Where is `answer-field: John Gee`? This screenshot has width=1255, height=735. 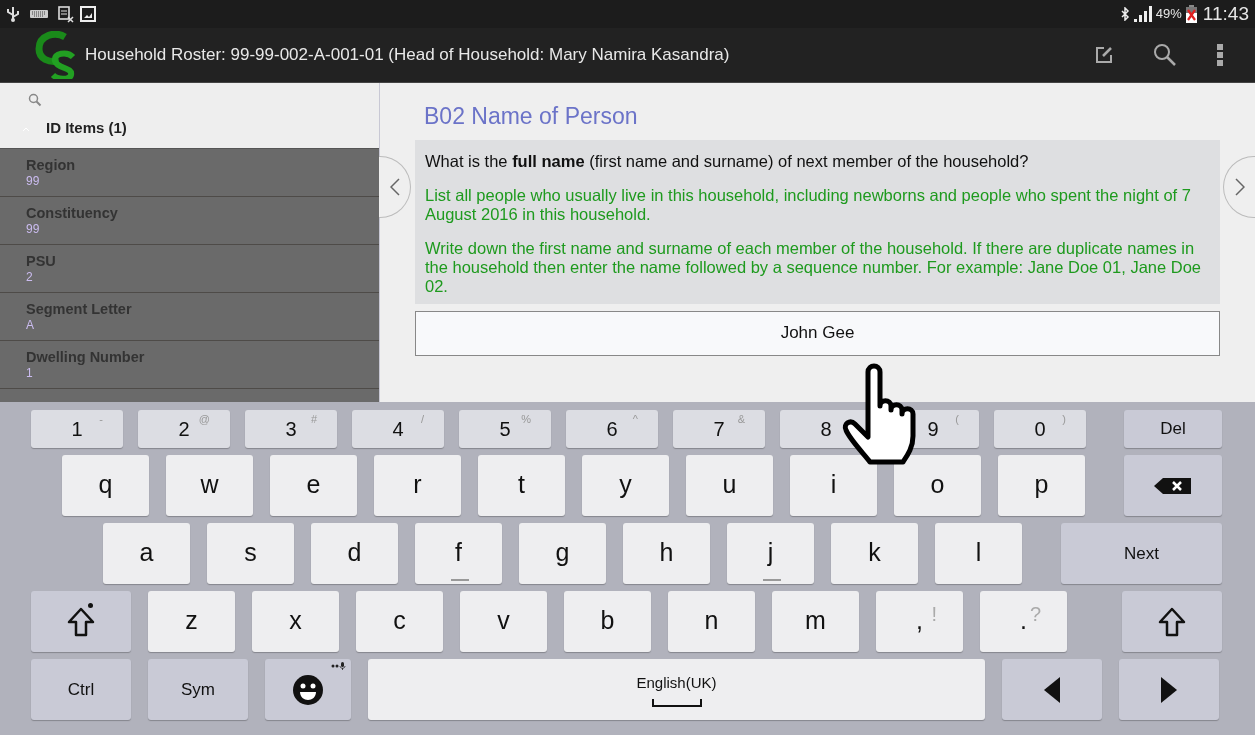 answer-field: John Gee is located at coordinates (817, 333).